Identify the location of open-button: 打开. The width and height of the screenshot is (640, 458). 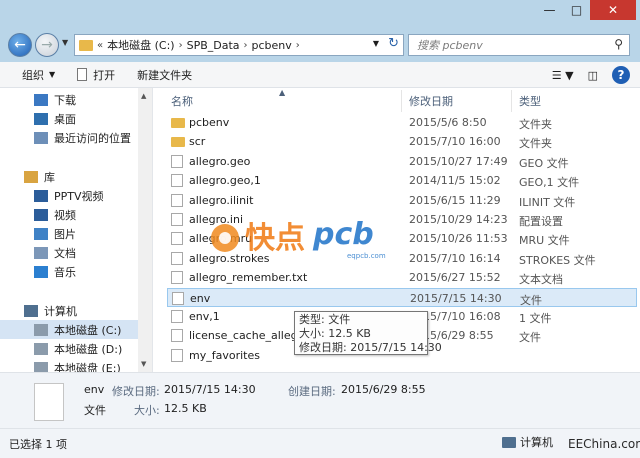
(96, 75).